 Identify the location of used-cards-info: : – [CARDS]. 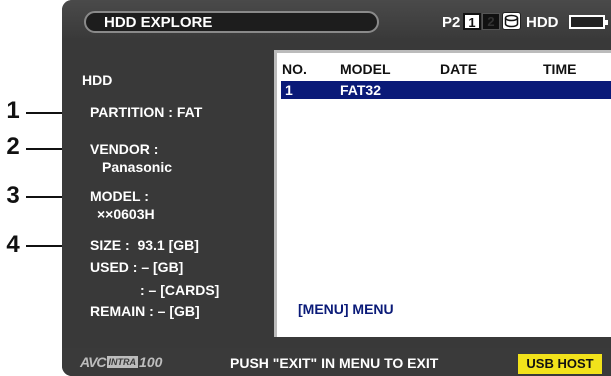
(180, 290).